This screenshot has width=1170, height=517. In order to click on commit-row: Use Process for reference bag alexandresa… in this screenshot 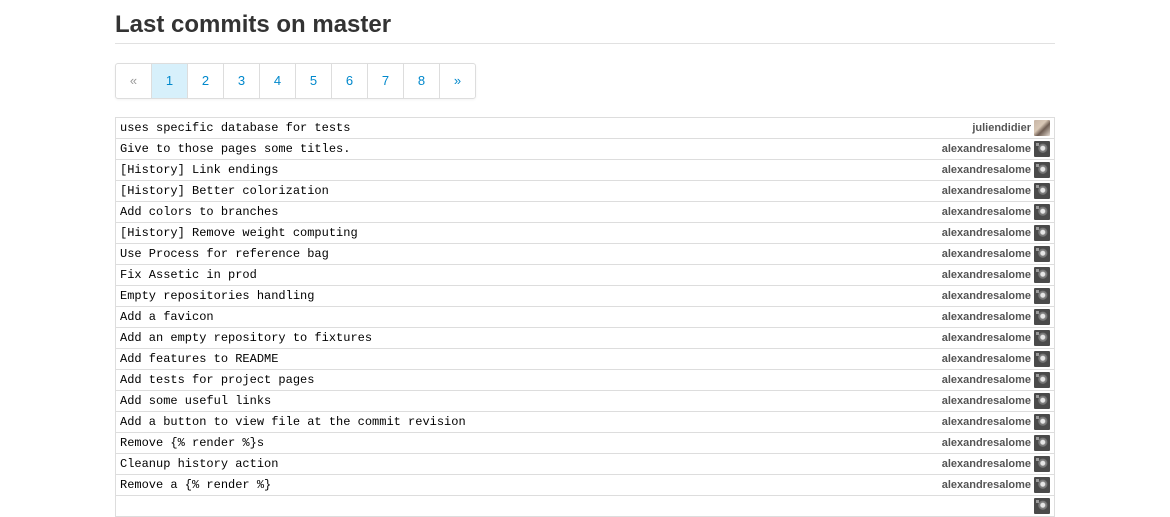, I will do `click(585, 254)`.